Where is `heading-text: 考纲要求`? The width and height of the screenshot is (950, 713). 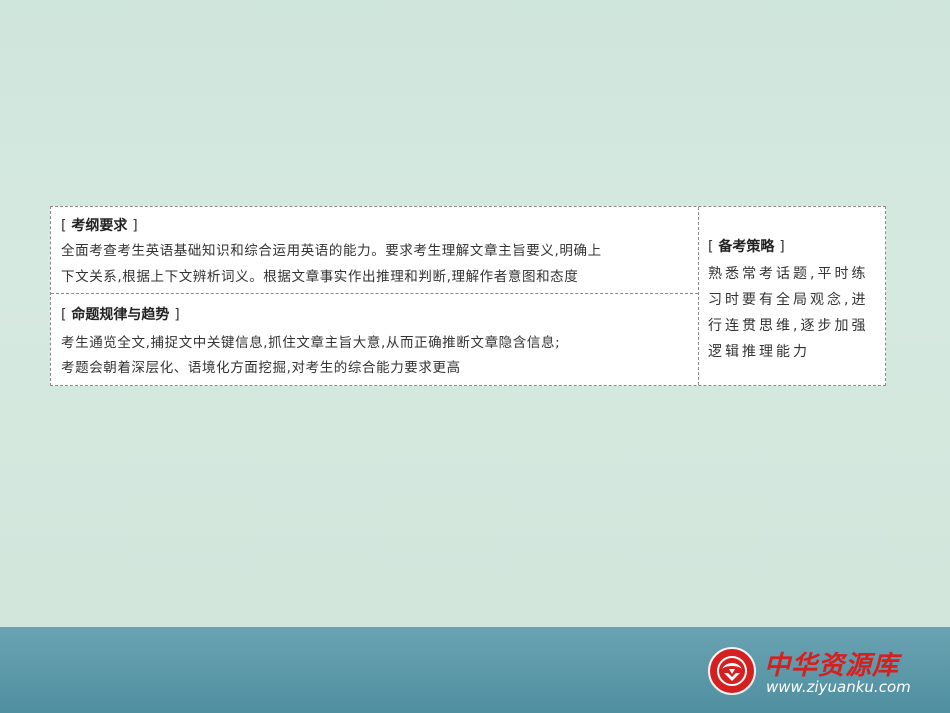 heading-text: 考纲要求 is located at coordinates (99, 226).